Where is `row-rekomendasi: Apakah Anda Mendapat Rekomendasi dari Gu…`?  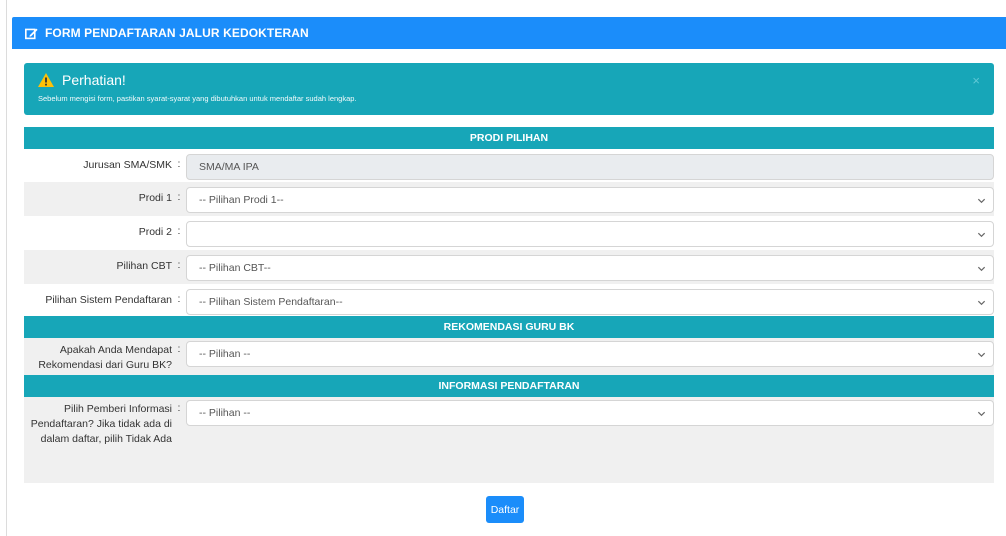 row-rekomendasi: Apakah Anda Mendapat Rekomendasi dari Gu… is located at coordinates (509, 356).